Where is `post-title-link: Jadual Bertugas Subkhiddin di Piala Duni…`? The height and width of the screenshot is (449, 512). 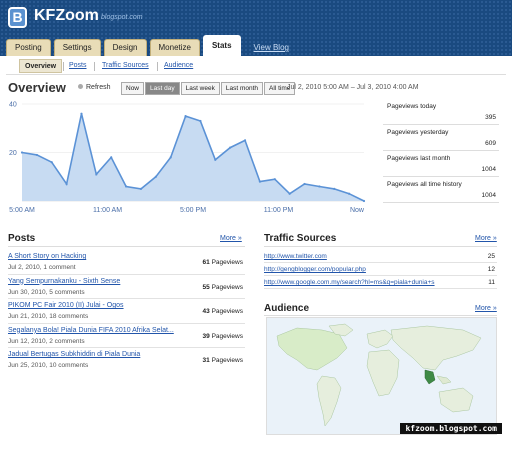
post-title-link: Jadual Bertugas Subkhiddin di Piala Duni… is located at coordinates (74, 354).